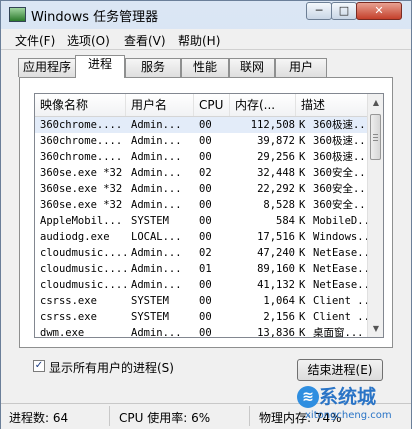 The width and height of the screenshot is (412, 429). I want to click on cell-memory: 41,132, so click(276, 285).